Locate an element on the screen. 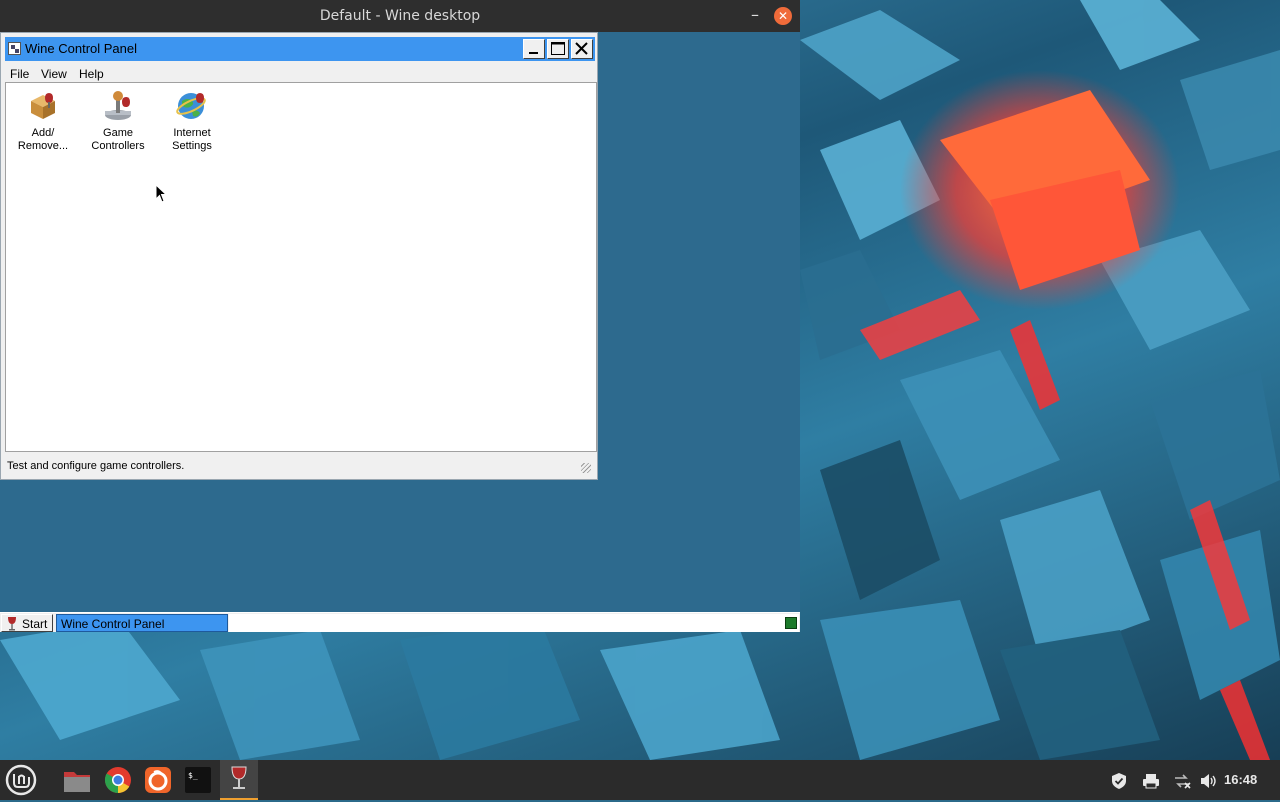  wine-taskbar: Start Wine Control Panel is located at coordinates (400, 622).